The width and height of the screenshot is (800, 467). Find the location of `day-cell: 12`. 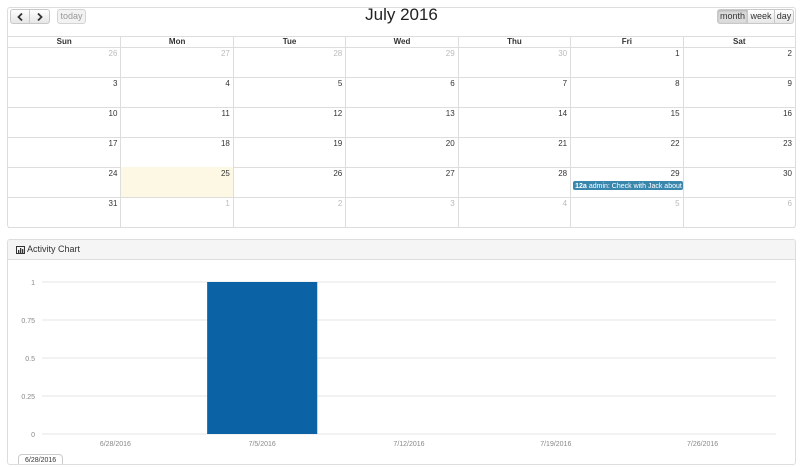

day-cell: 12 is located at coordinates (288, 122).